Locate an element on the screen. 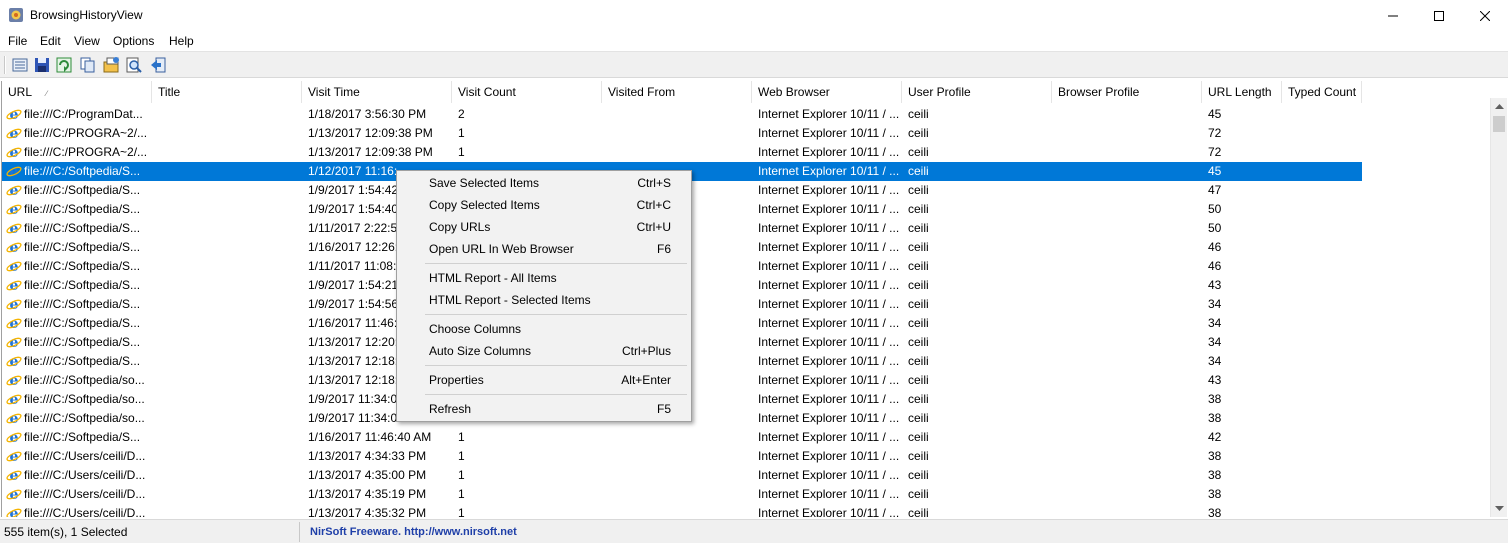 The image size is (1508, 543). menu-view: View is located at coordinates (87, 41).